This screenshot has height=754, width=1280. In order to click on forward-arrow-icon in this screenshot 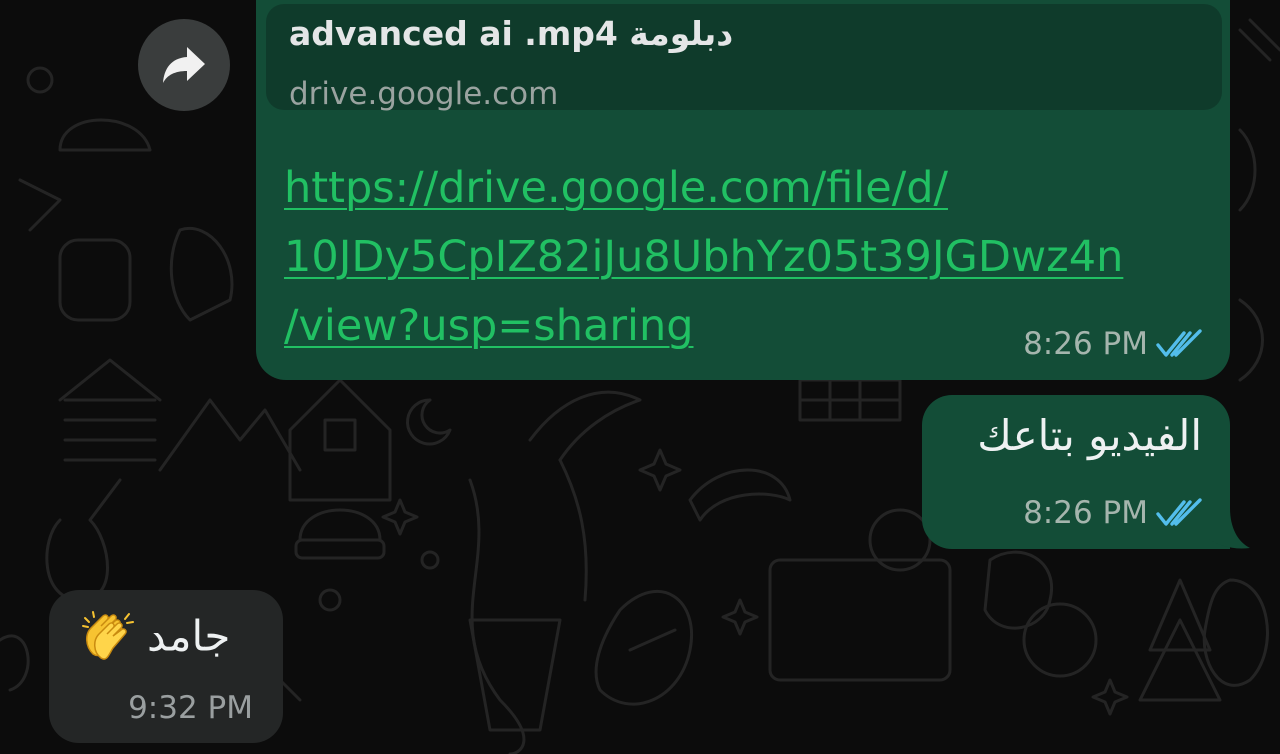, I will do `click(184, 65)`.